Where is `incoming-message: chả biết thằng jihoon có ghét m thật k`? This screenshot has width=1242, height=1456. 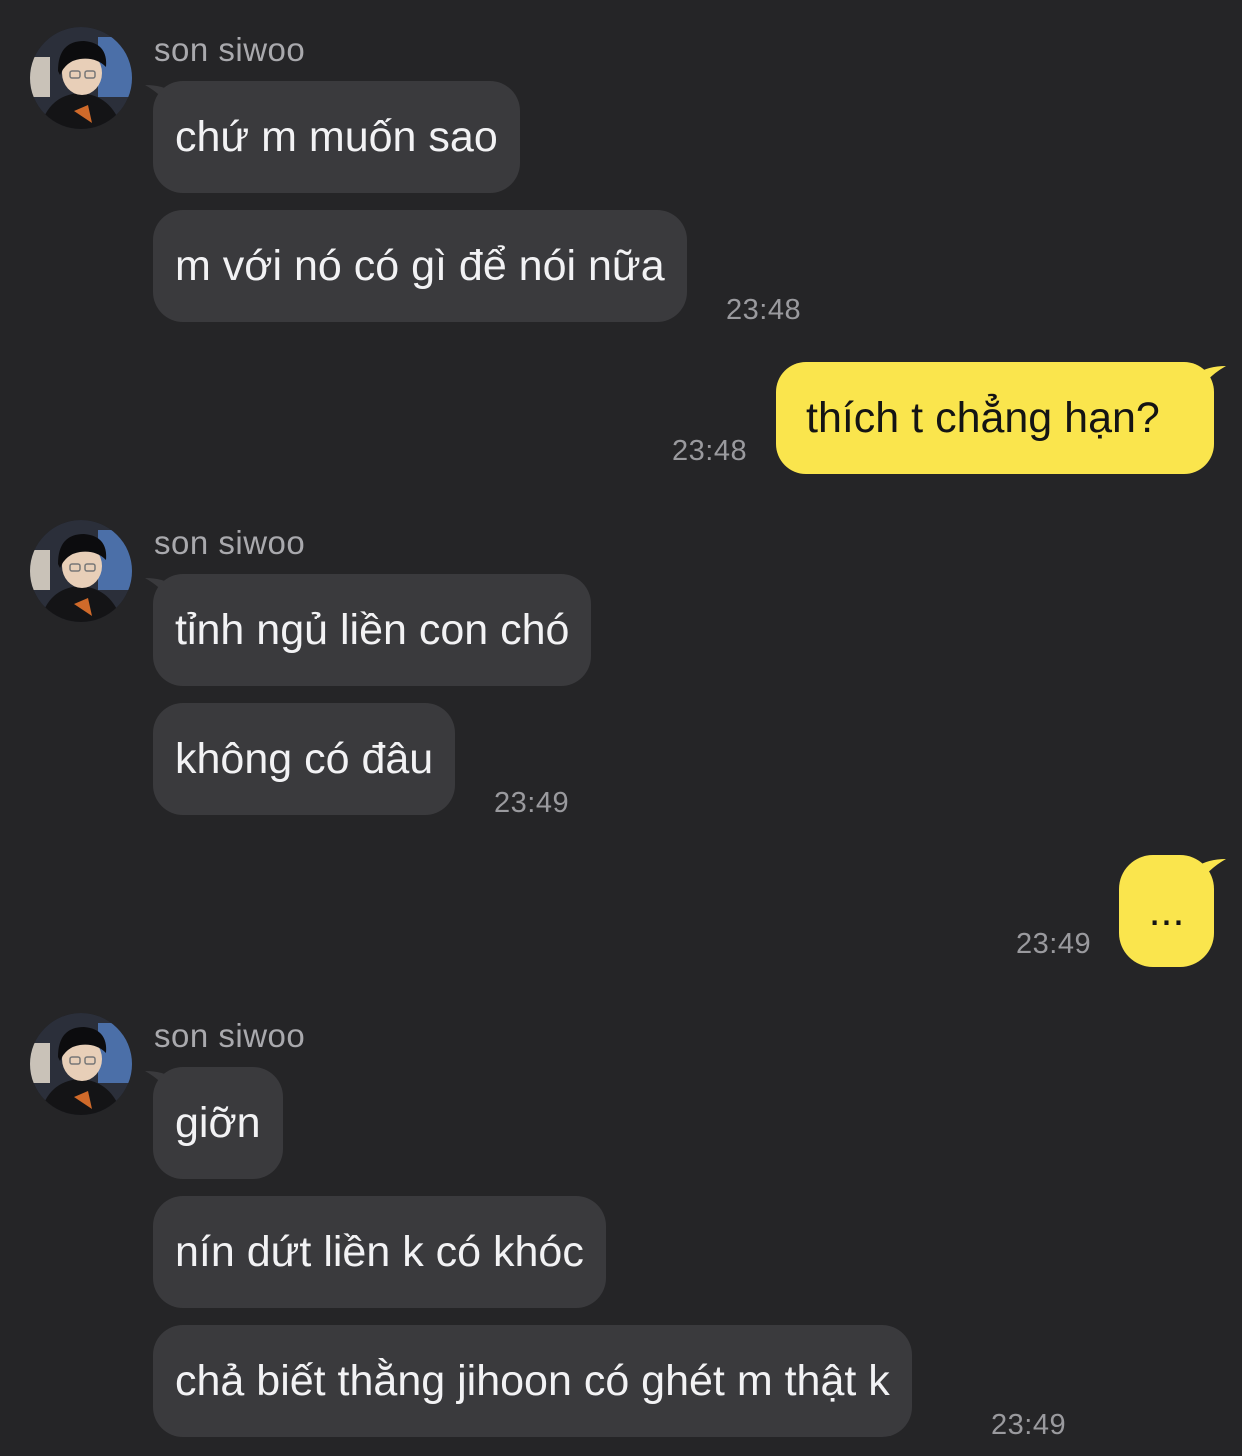 incoming-message: chả biết thằng jihoon có ghét m thật k is located at coordinates (532, 1381).